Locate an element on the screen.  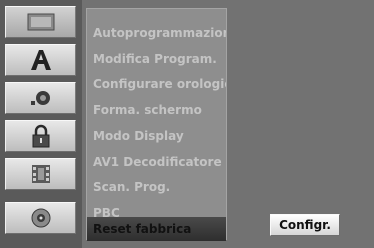
language-letter-icon is located at coordinates (40, 60).